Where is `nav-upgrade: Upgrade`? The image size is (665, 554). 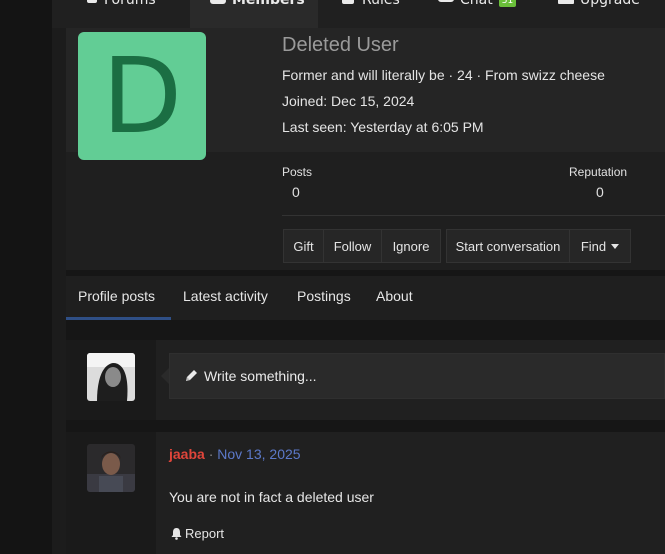
nav-upgrade: Upgrade is located at coordinates (599, 14).